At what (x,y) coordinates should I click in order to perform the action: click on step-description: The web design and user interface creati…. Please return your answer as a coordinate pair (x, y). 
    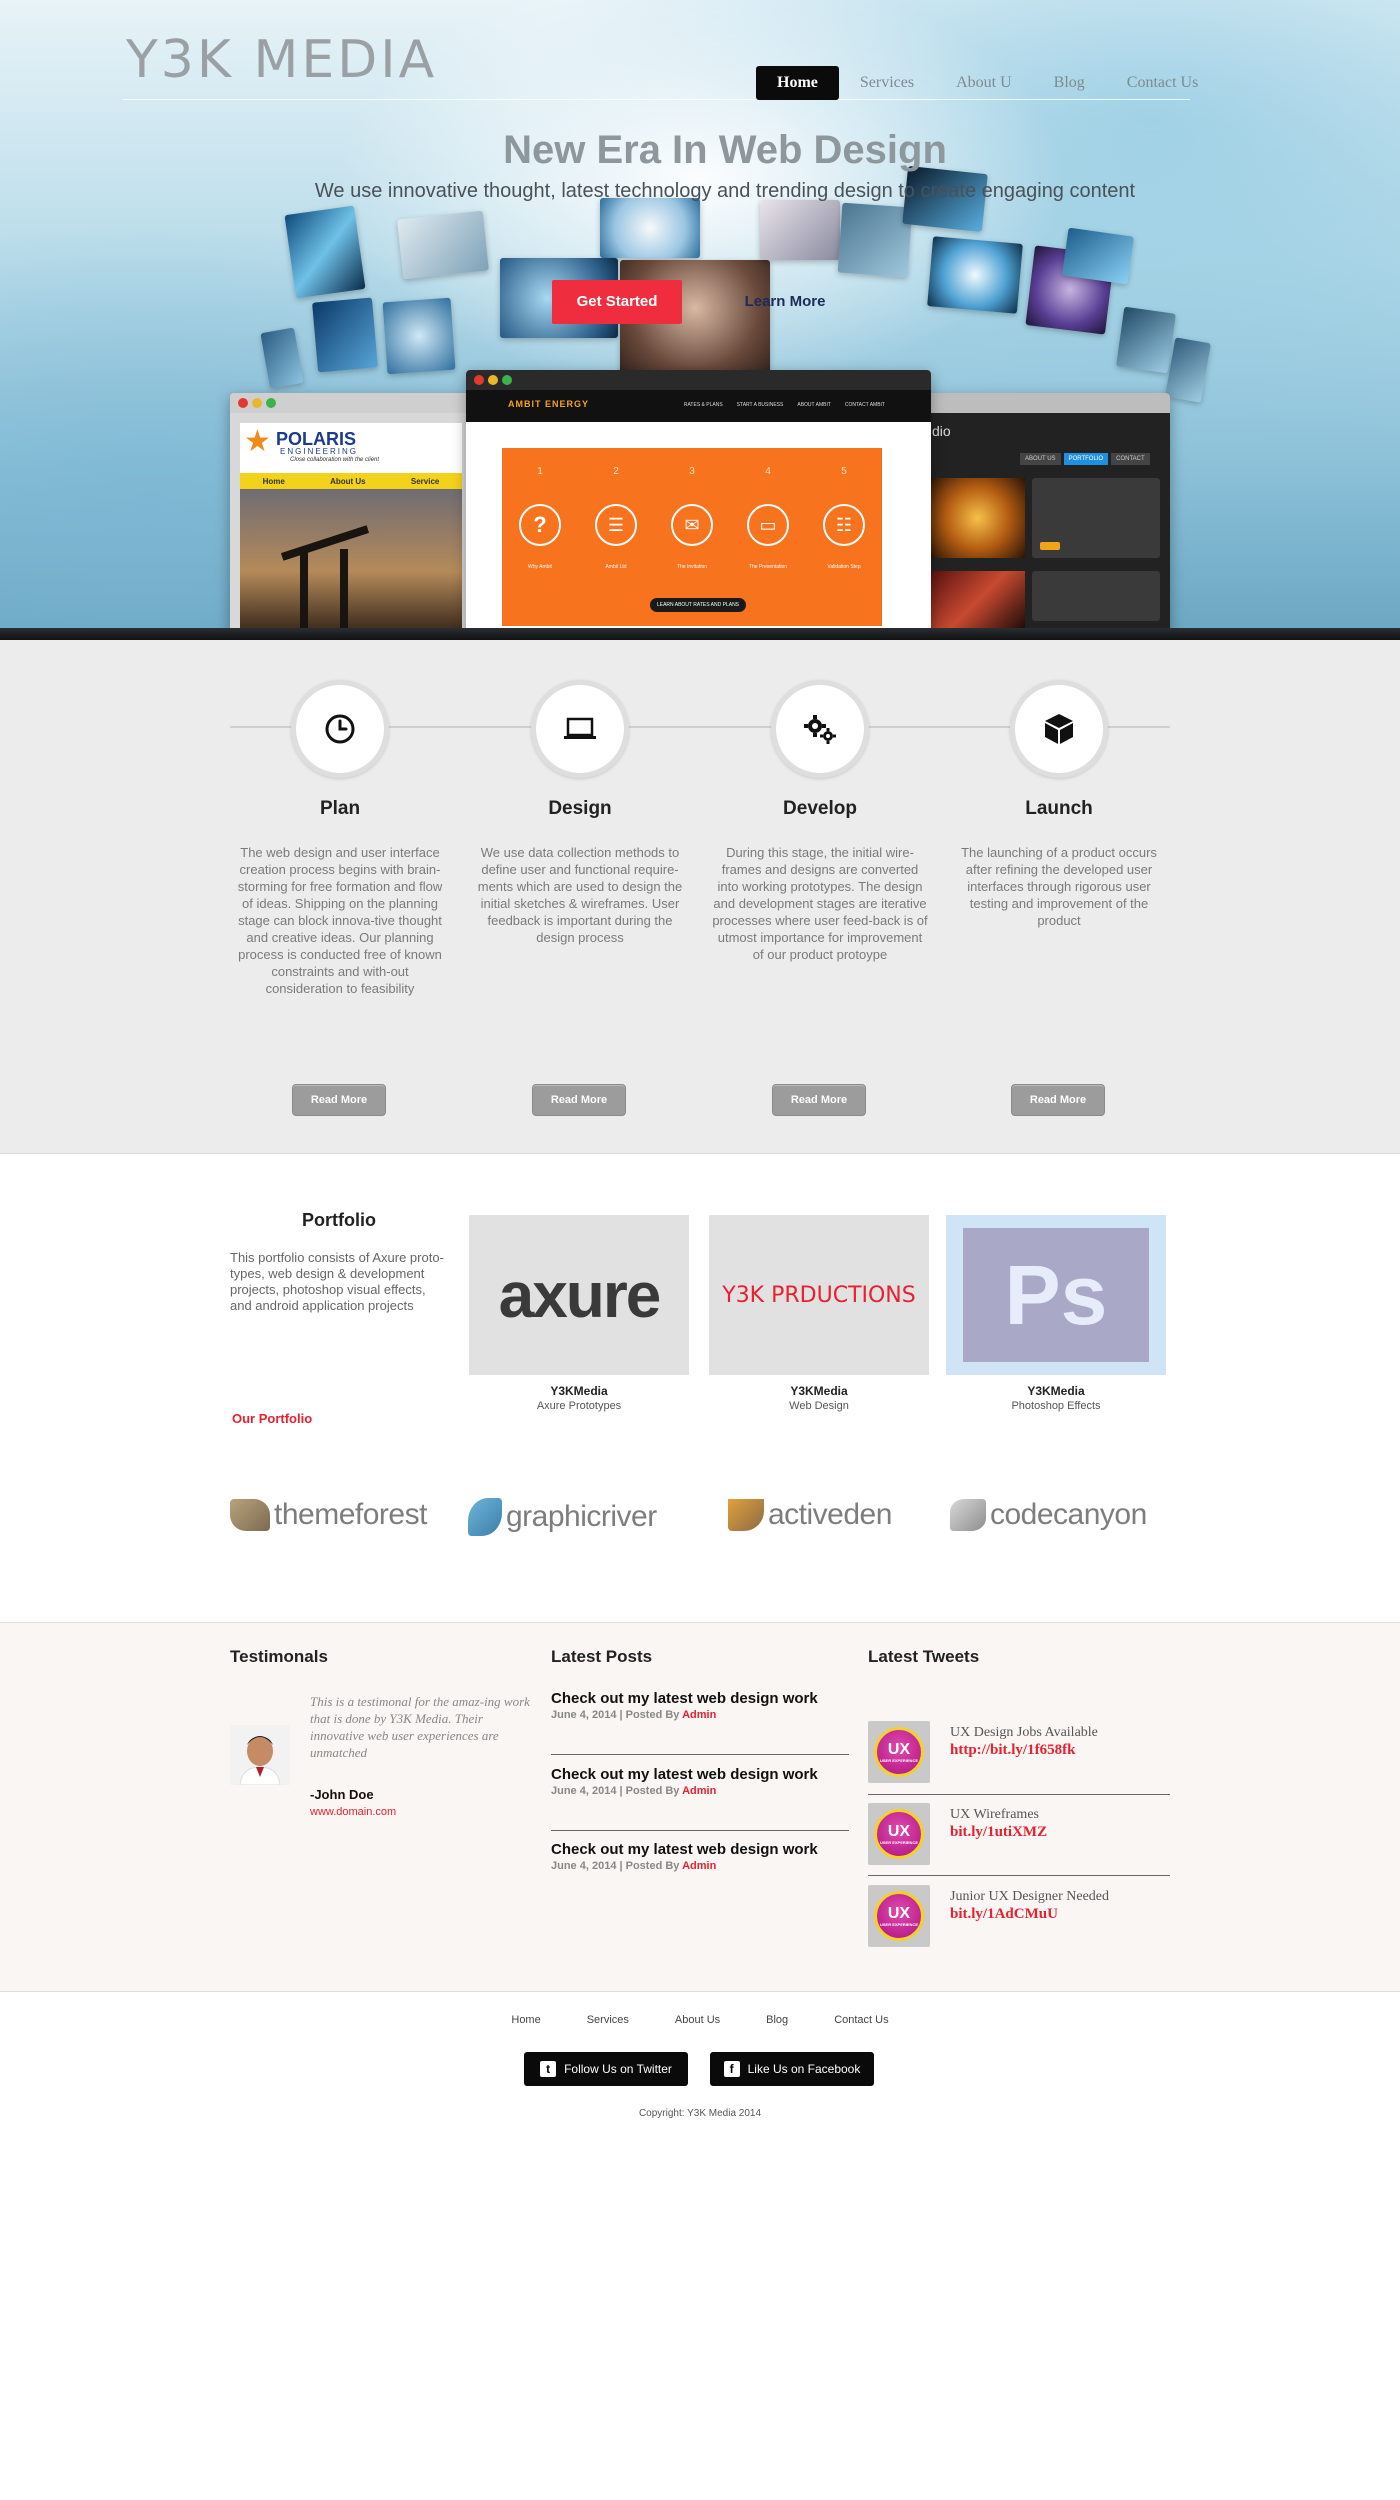
    Looking at the image, I should click on (340, 920).